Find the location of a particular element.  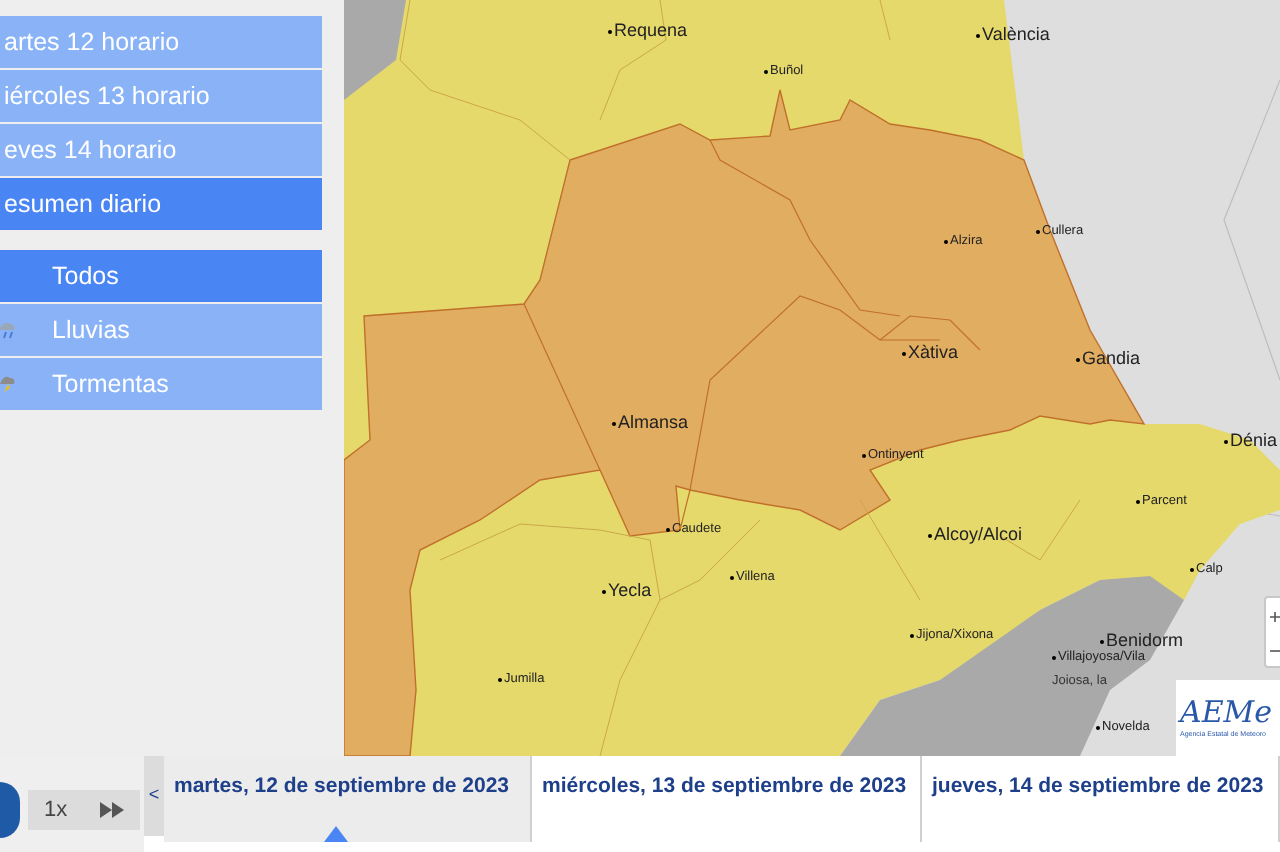

day-menu-item: iércoles 13 horario is located at coordinates (161, 96).